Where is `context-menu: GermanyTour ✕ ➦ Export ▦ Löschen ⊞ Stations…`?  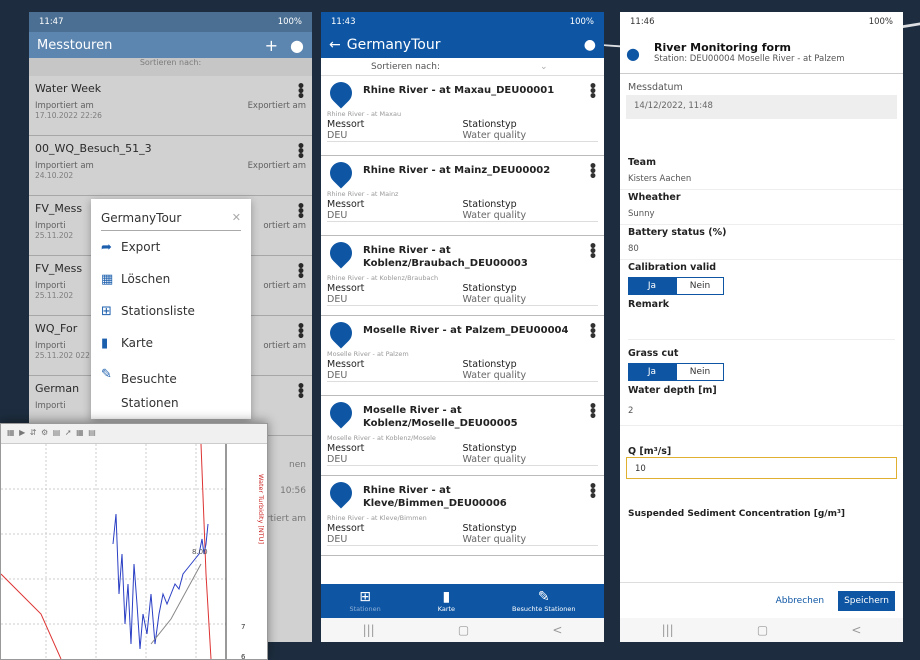 context-menu: GermanyTour ✕ ➦ Export ▦ Löschen ⊞ Stations… is located at coordinates (171, 309).